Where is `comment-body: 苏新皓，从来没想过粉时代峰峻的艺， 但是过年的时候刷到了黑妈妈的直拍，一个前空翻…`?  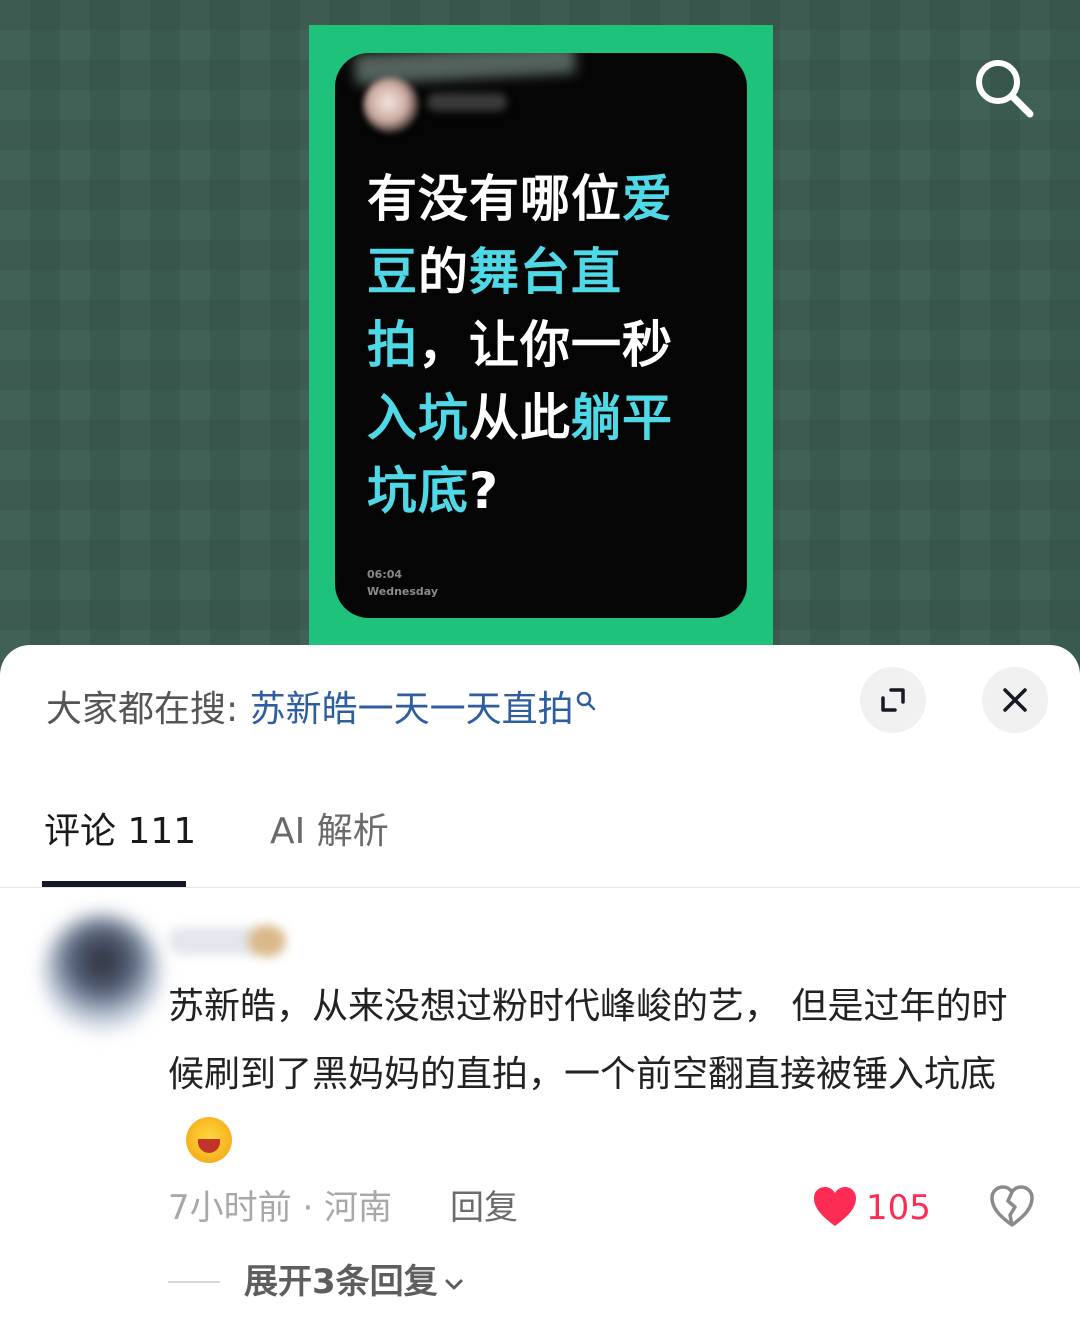
comment-body: 苏新皓，从来没想过粉时代峰峻的艺， 但是过年的时候刷到了黑妈妈的直拍，一个前空翻… is located at coordinates (588, 1040).